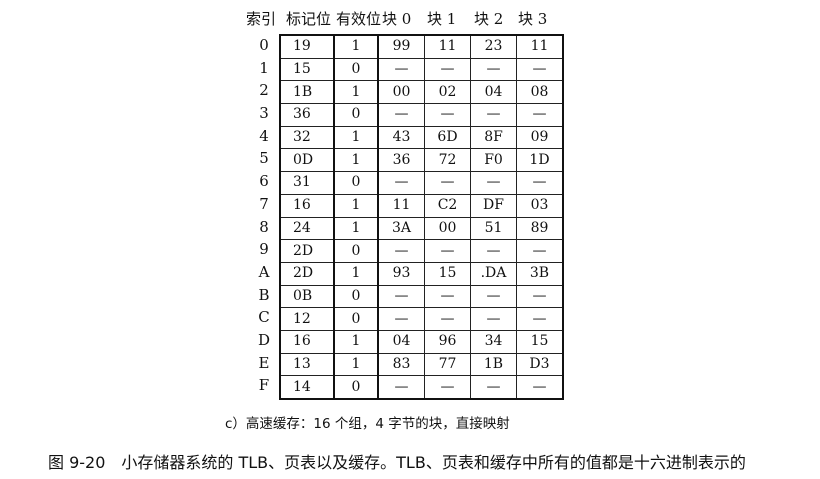 The height and width of the screenshot is (479, 820). Describe the element at coordinates (447, 341) in the screenshot. I see `block1-cell: 96` at that location.